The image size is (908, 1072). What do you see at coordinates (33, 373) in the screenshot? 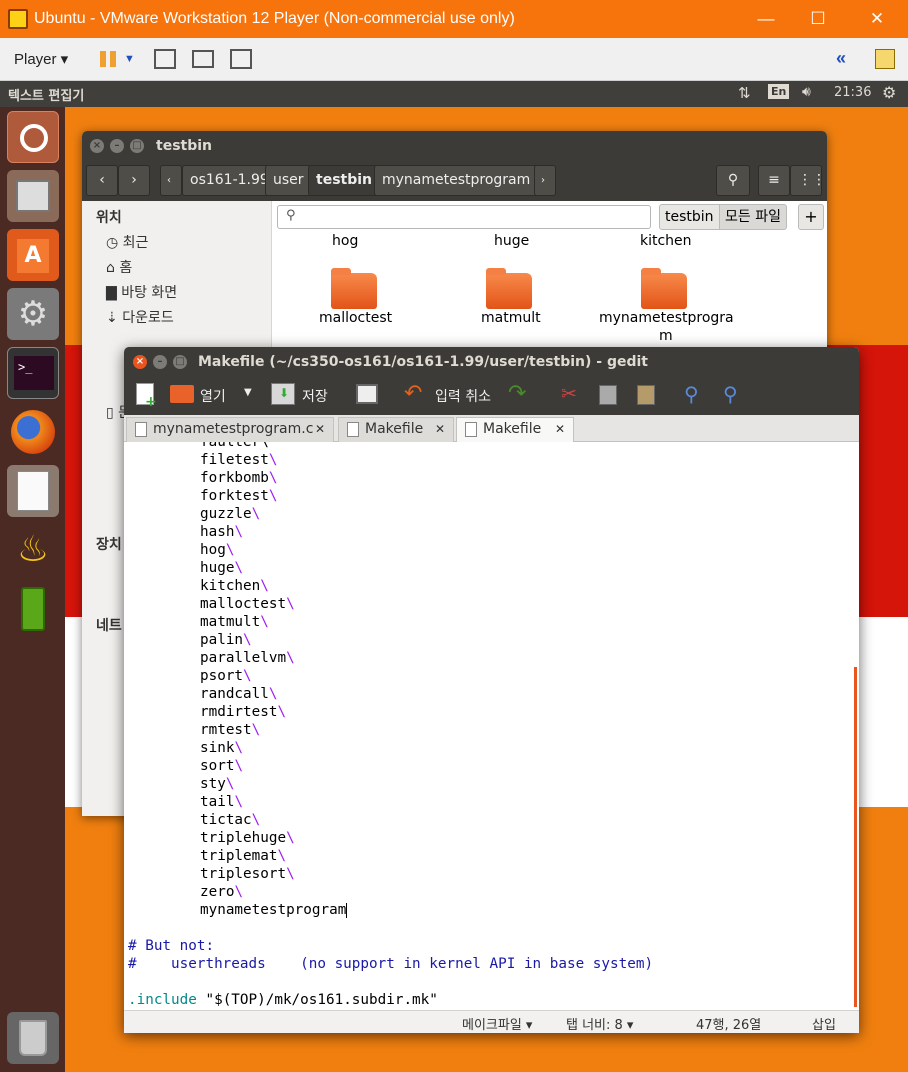
I see `terminal-icon: >_` at bounding box center [33, 373].